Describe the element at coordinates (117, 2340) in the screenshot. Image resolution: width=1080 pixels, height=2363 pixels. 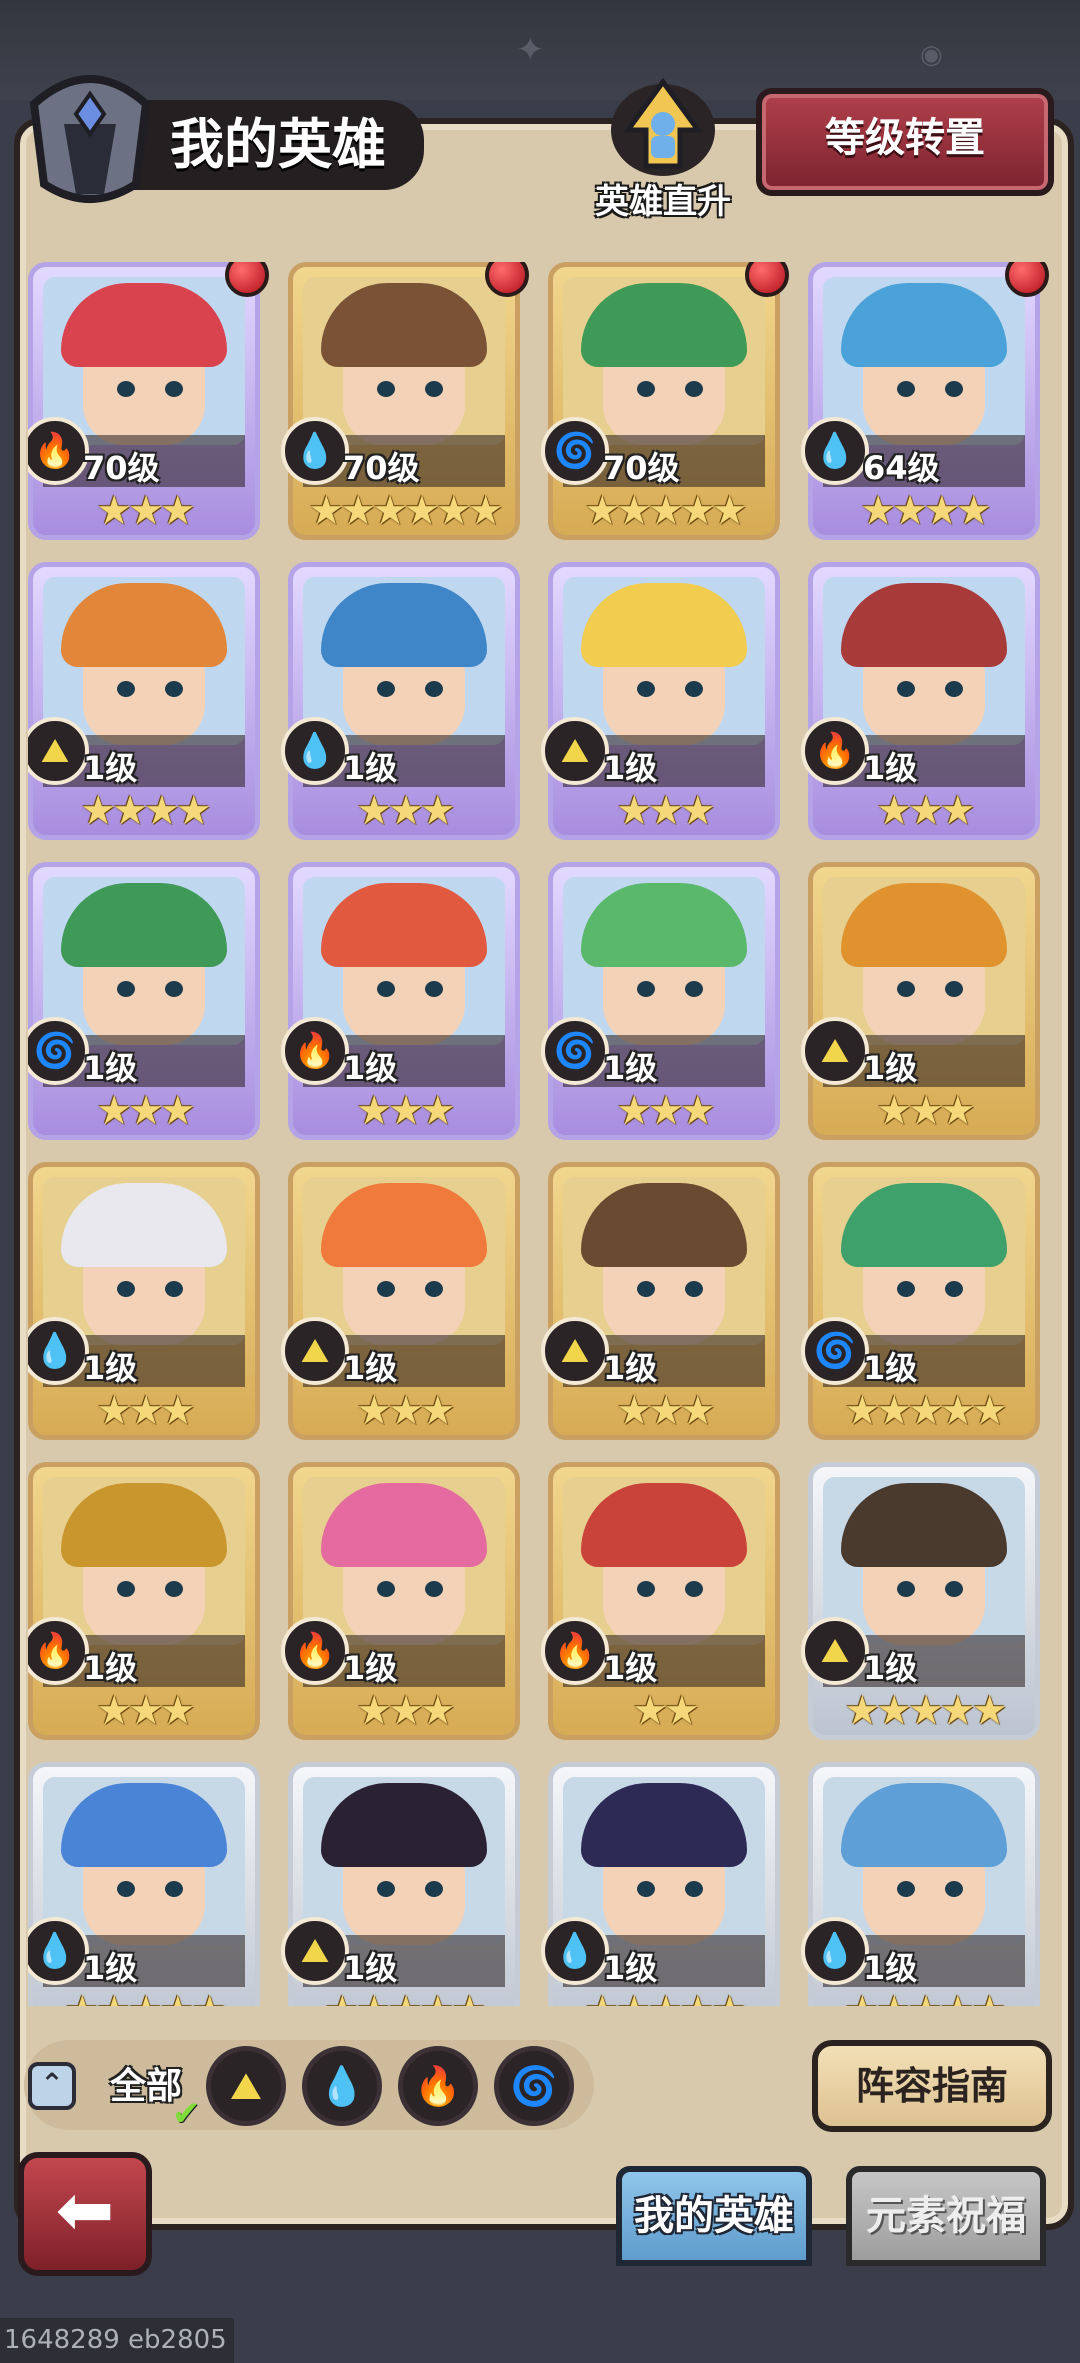
I see `footer-id-text: 1648289 eb2805` at that location.